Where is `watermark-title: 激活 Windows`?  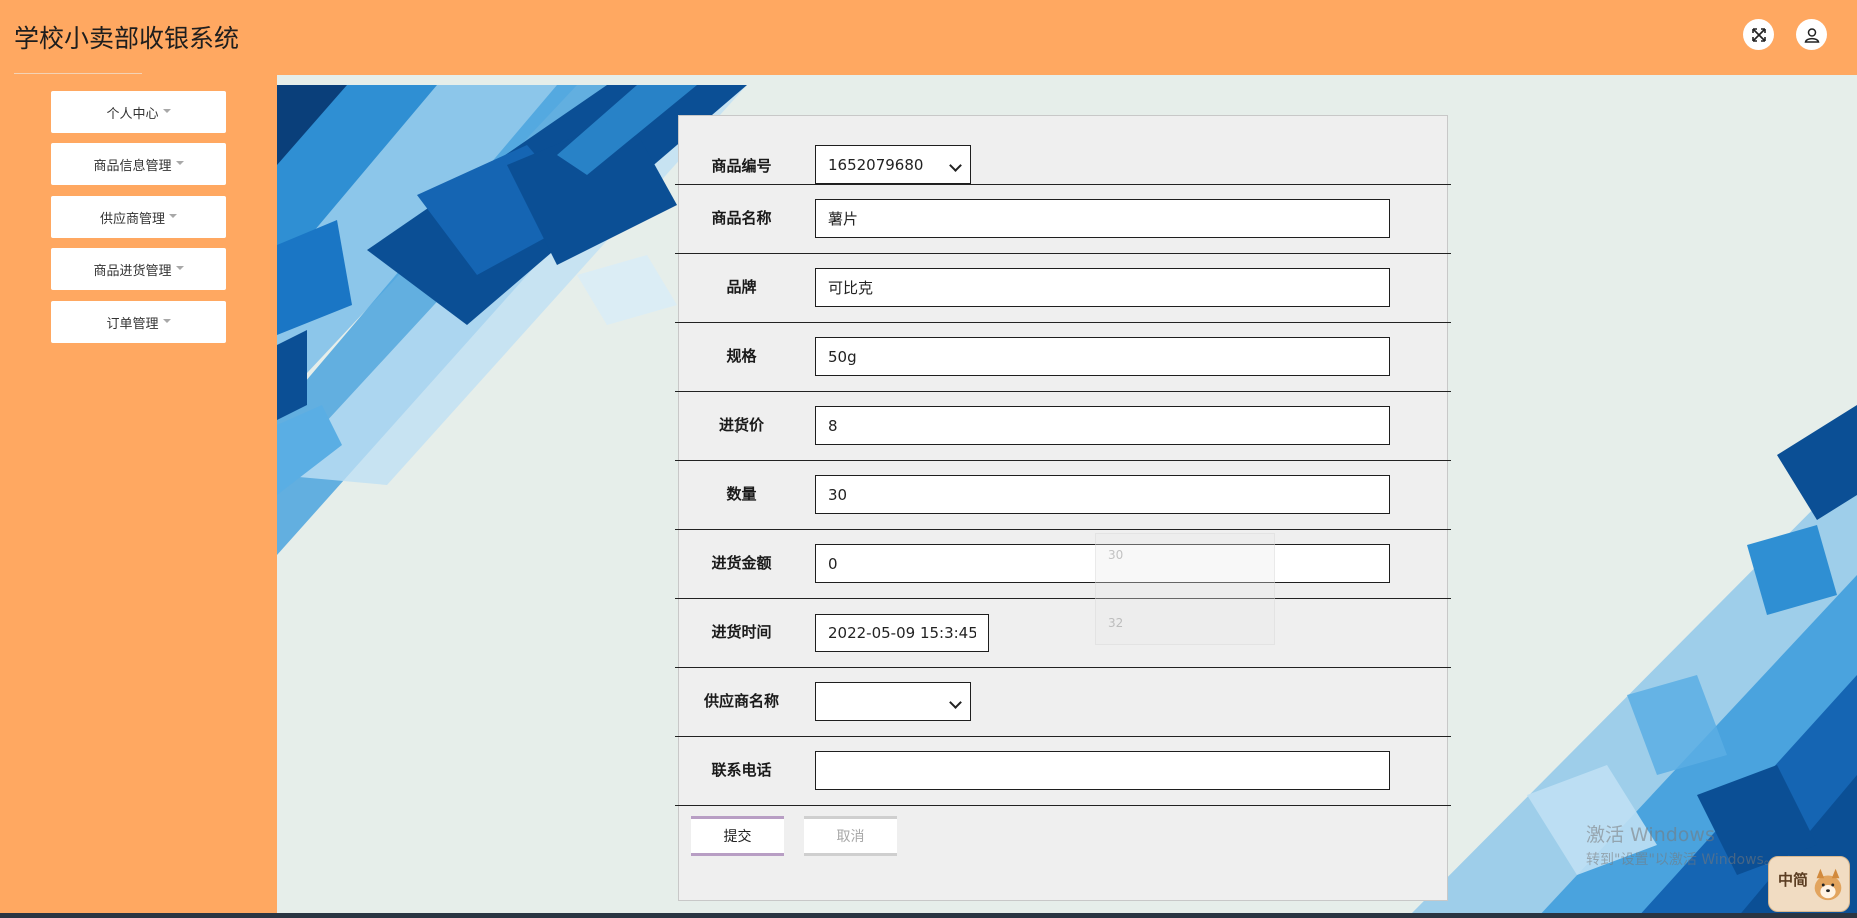 watermark-title: 激活 Windows is located at coordinates (1650, 835).